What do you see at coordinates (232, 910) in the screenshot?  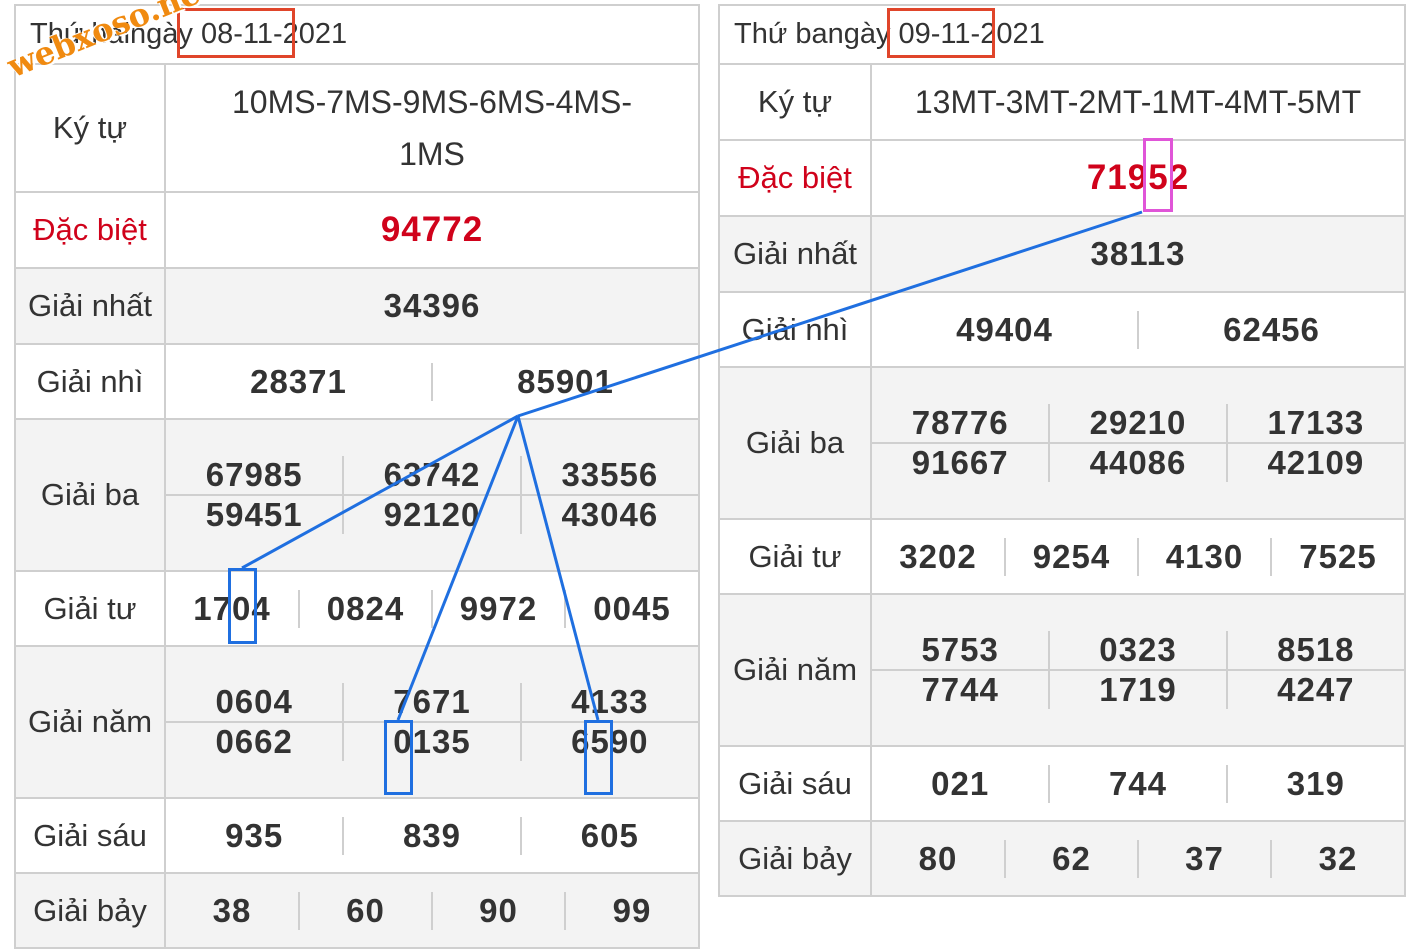 I see `seventh-prize-value: 38` at bounding box center [232, 910].